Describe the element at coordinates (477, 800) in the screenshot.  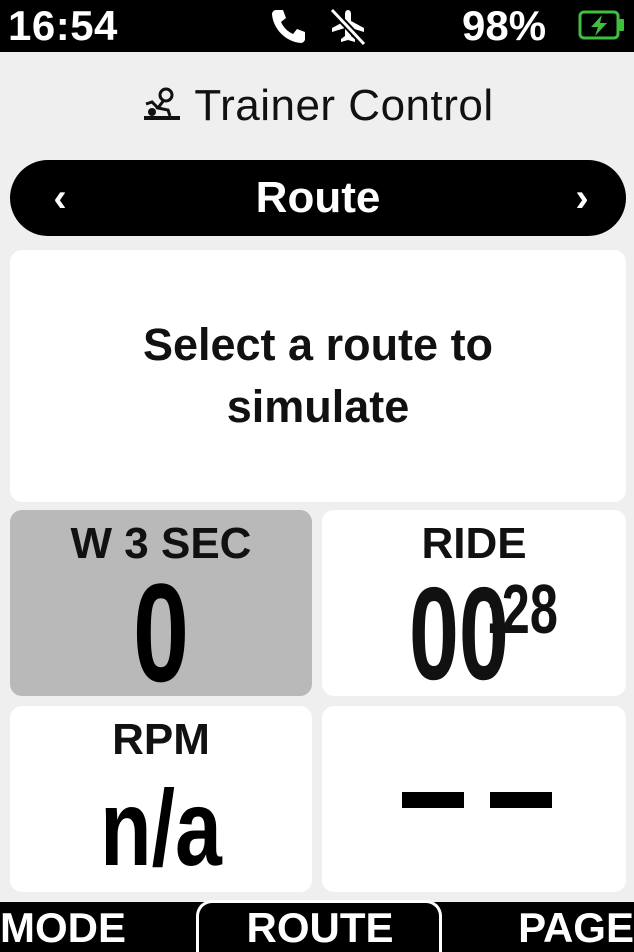
I see `empty-field-value` at that location.